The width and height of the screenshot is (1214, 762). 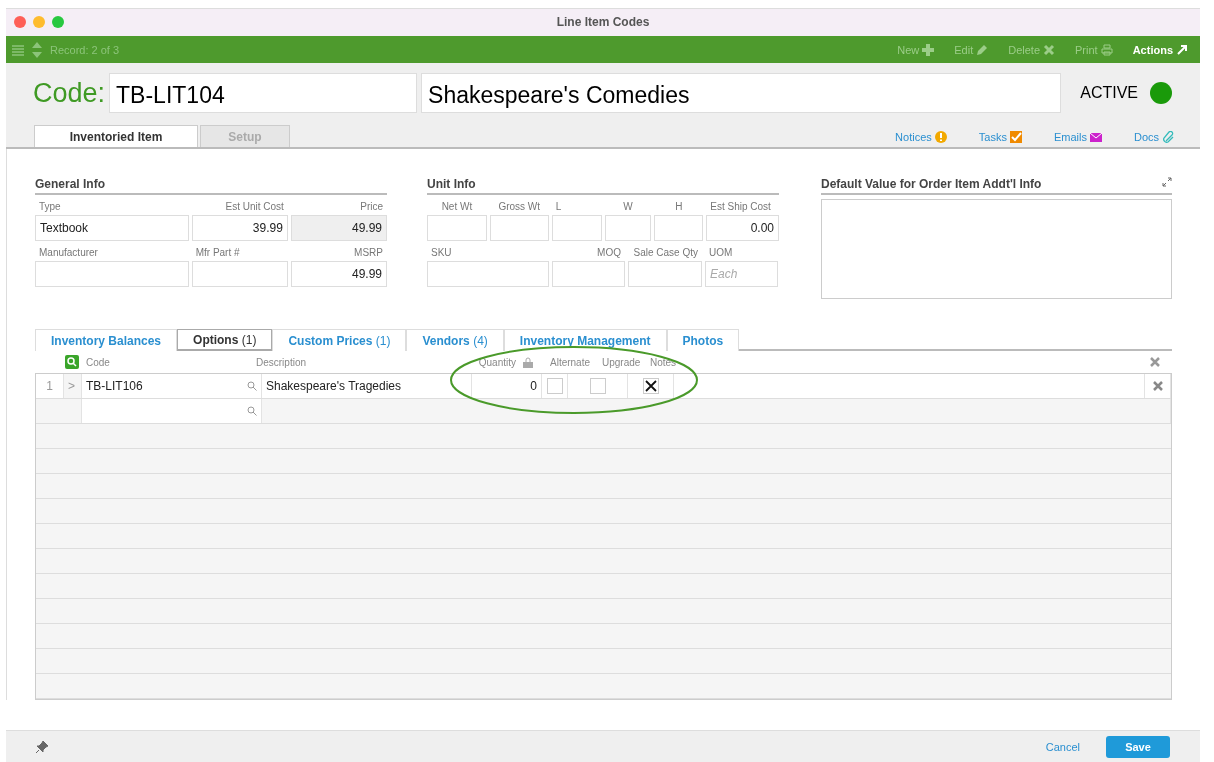 I want to click on field-label: Est Unit Cost, so click(x=254, y=207).